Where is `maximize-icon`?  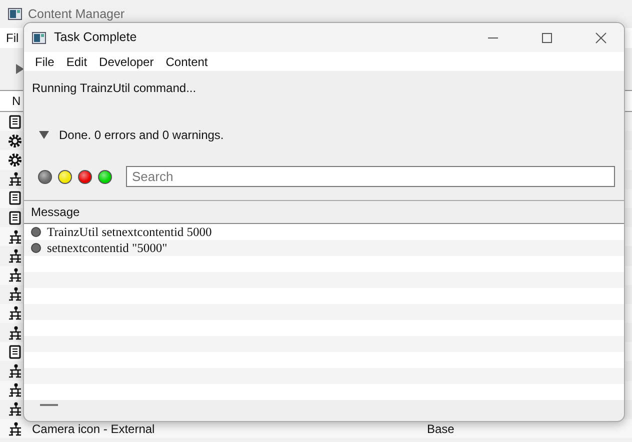
maximize-icon is located at coordinates (547, 38).